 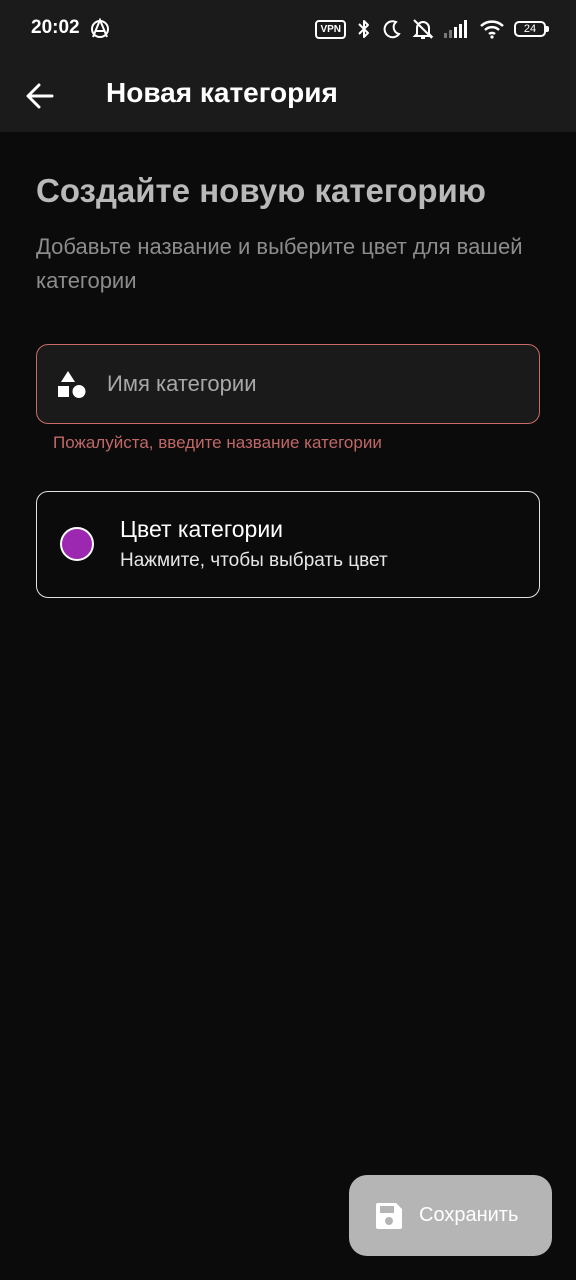 I want to click on anarchy-icon, so click(x=100, y=28).